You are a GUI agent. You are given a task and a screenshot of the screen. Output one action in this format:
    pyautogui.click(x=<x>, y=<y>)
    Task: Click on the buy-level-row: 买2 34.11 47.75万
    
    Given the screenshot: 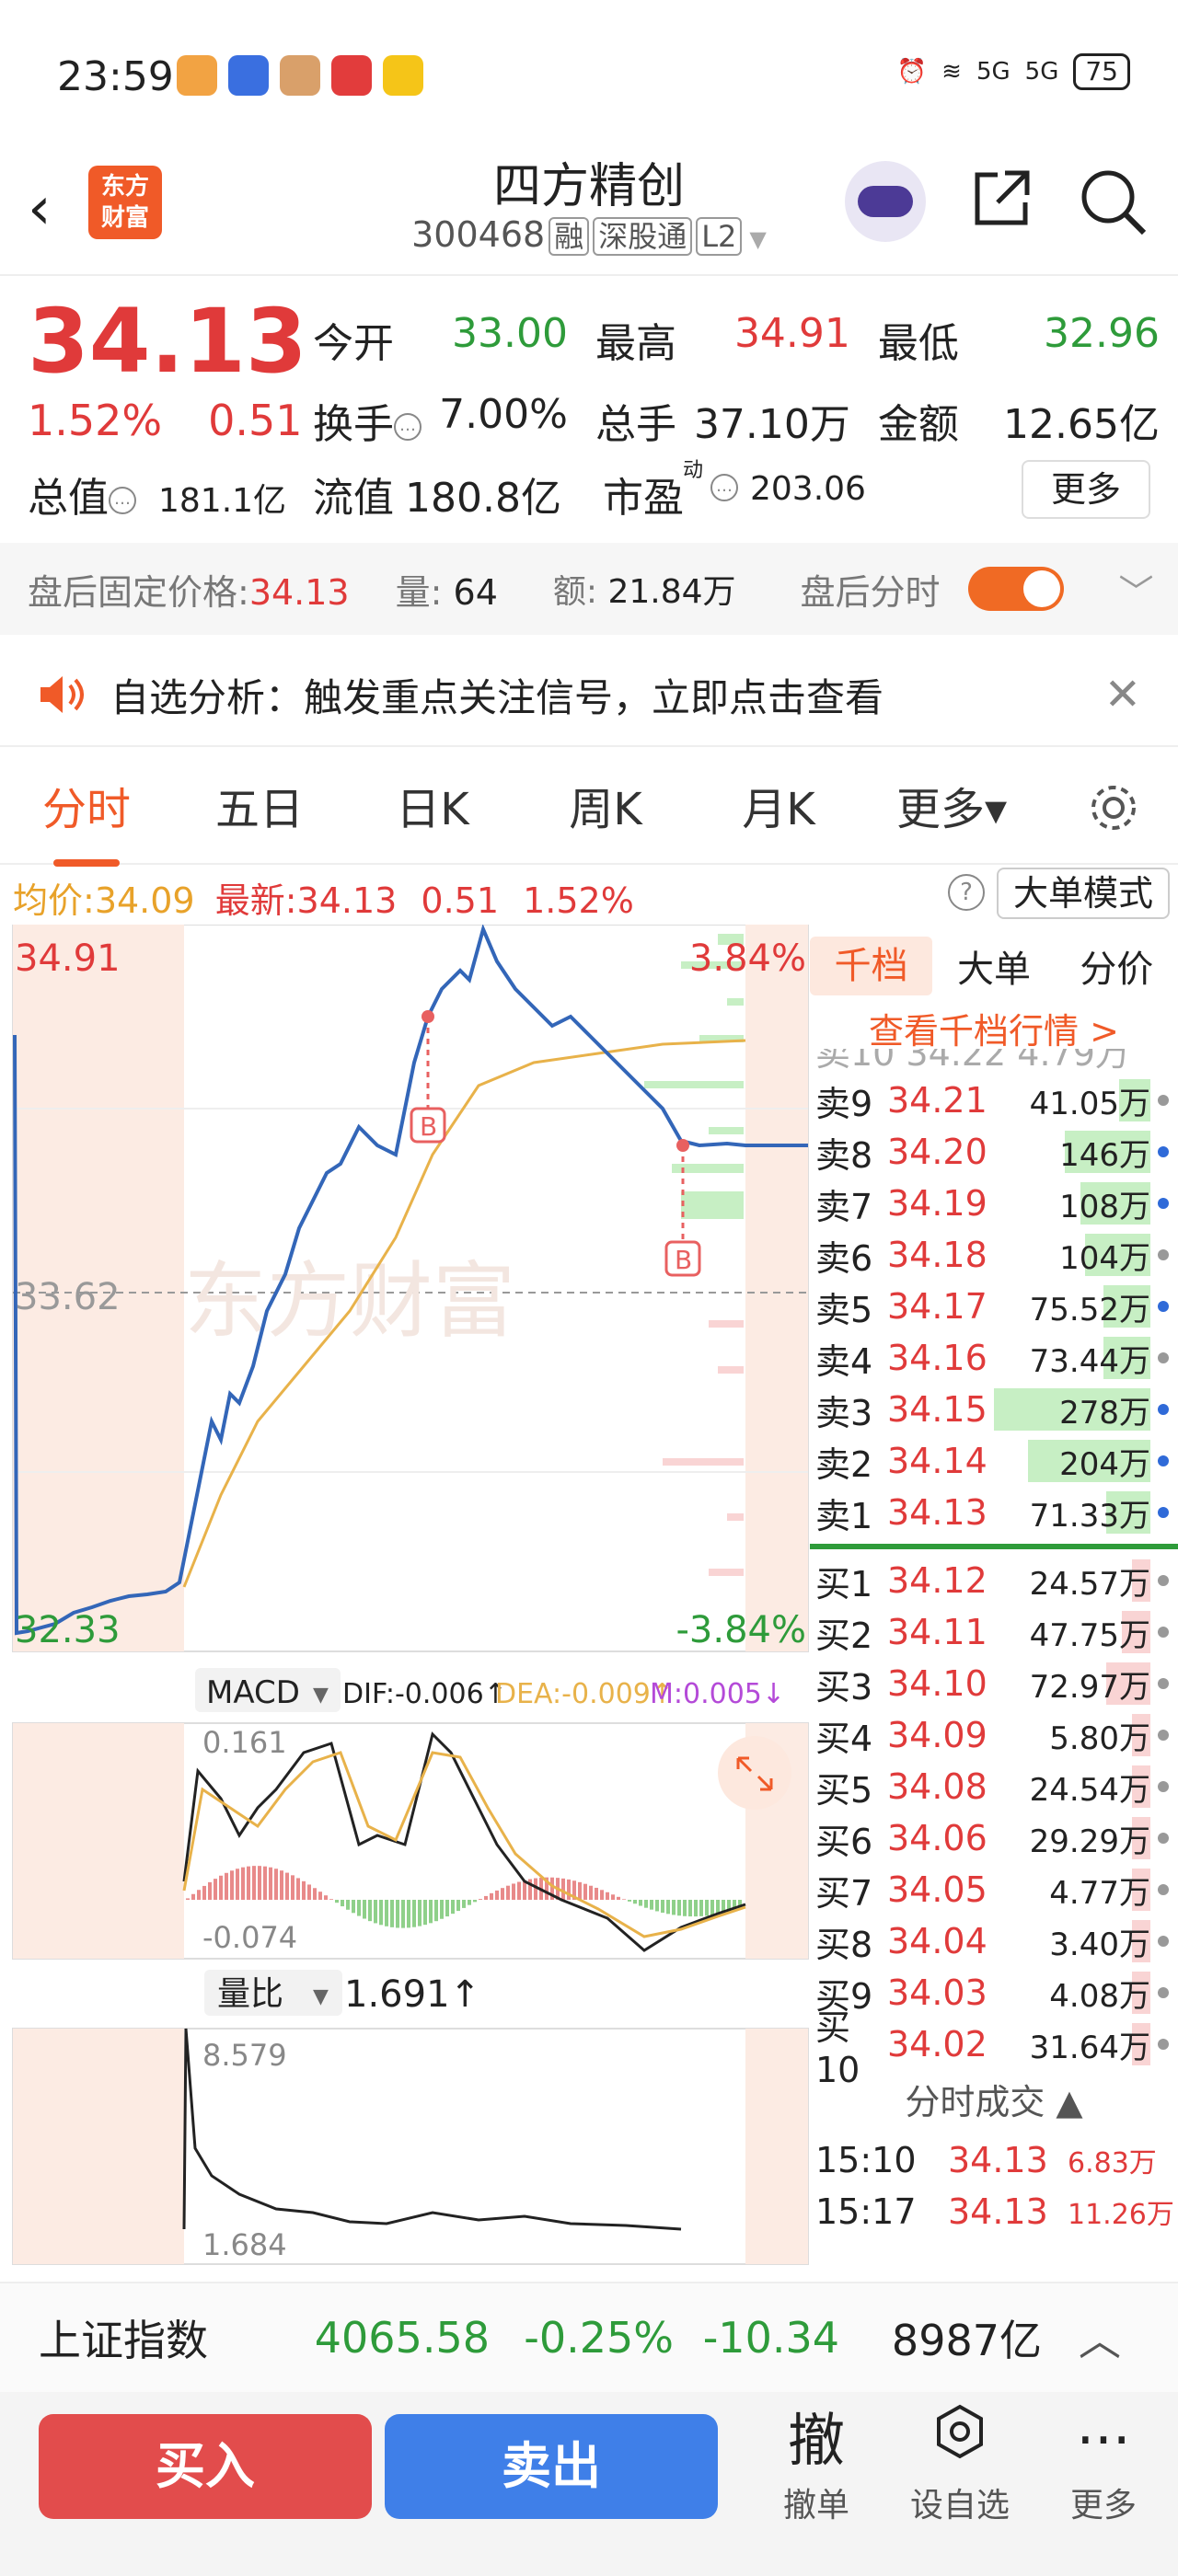 What is the action you would take?
    pyautogui.click(x=994, y=1632)
    